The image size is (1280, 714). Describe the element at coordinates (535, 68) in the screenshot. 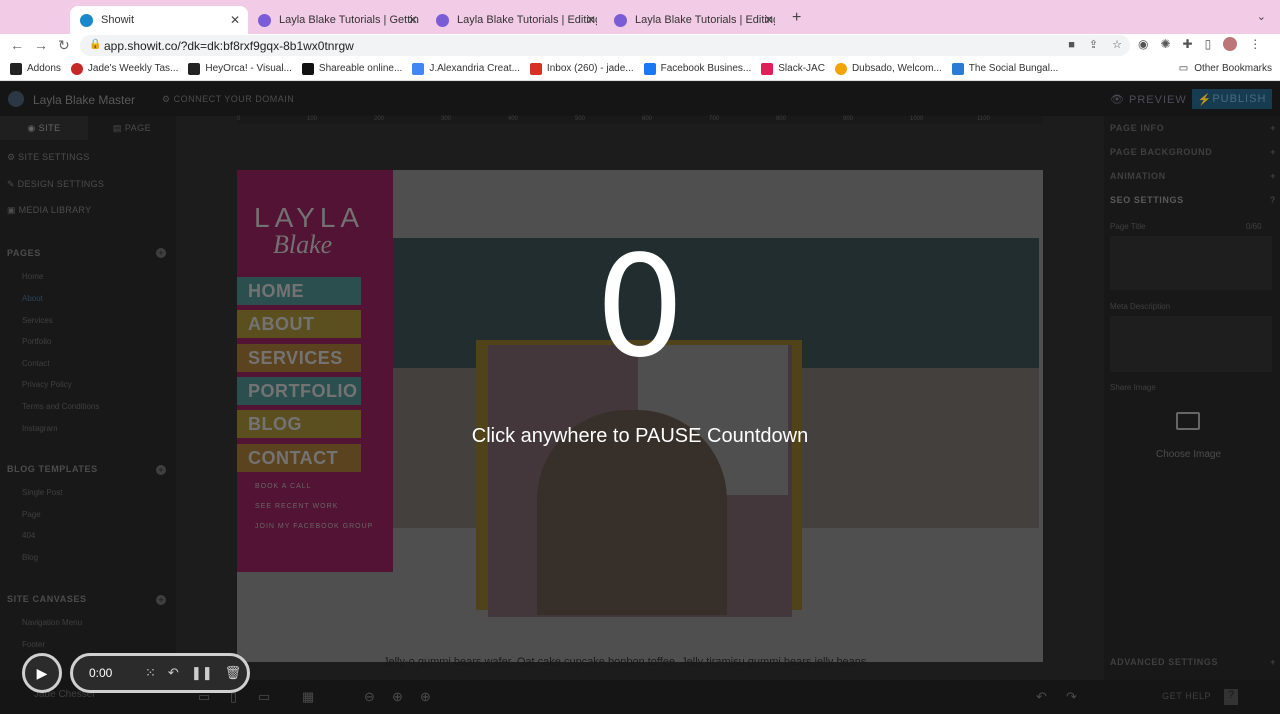

I see `gmail-icon` at that location.